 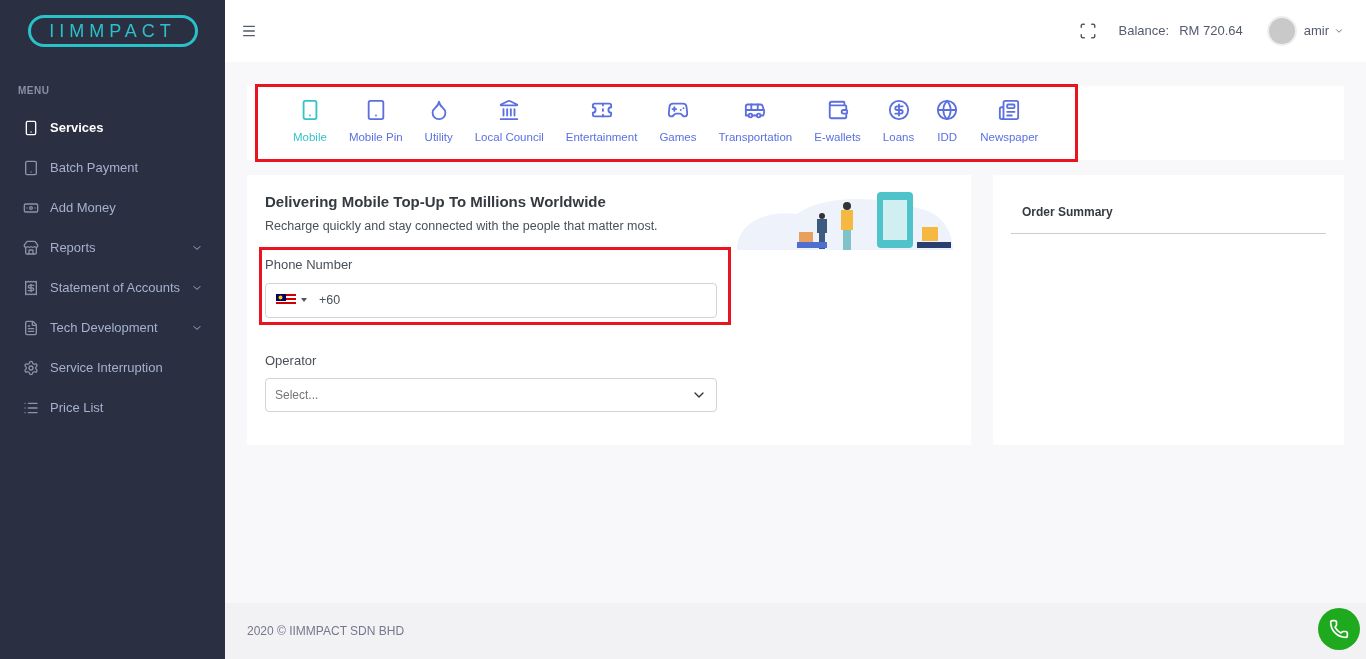 I want to click on field-label: Operator, so click(x=291, y=360).